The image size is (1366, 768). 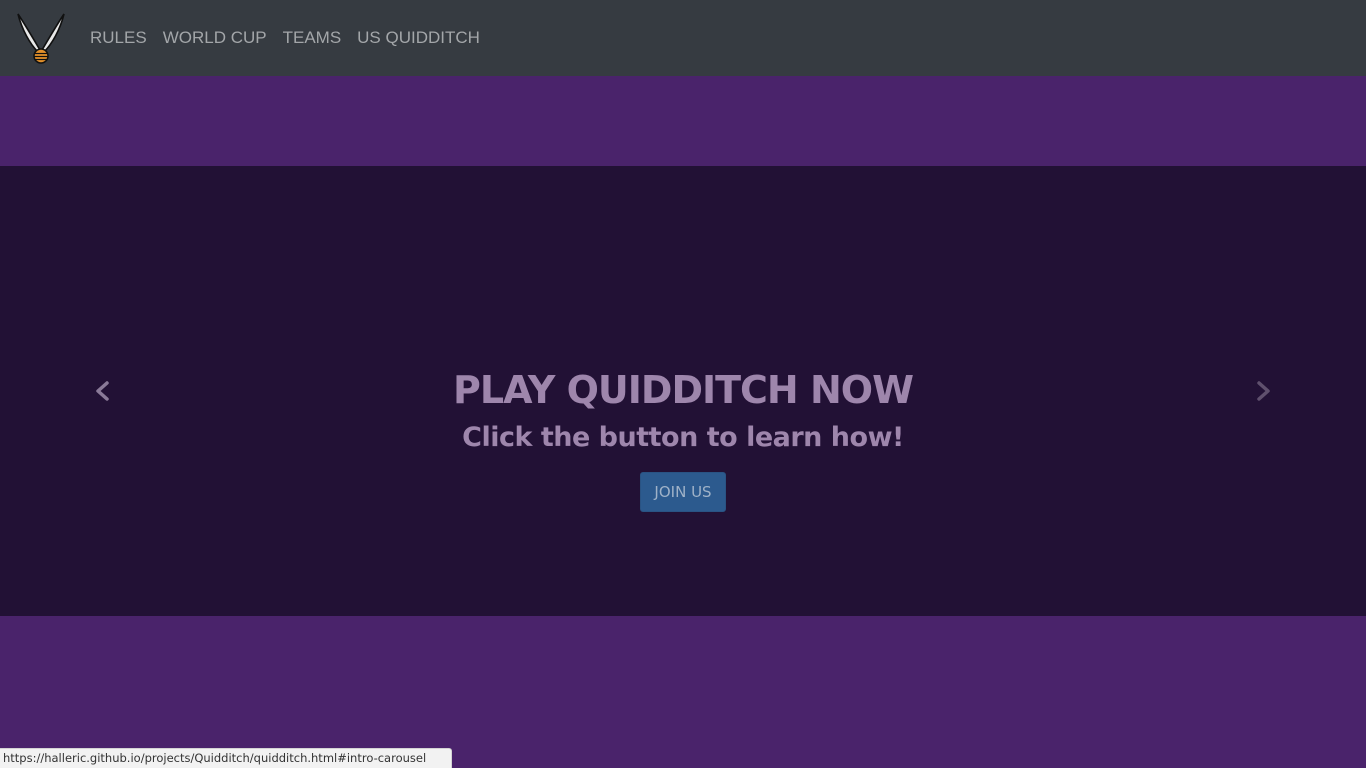 I want to click on nav-links: RULES WORLD CUP TEAMS US QUIDDITCH, so click(x=293, y=38).